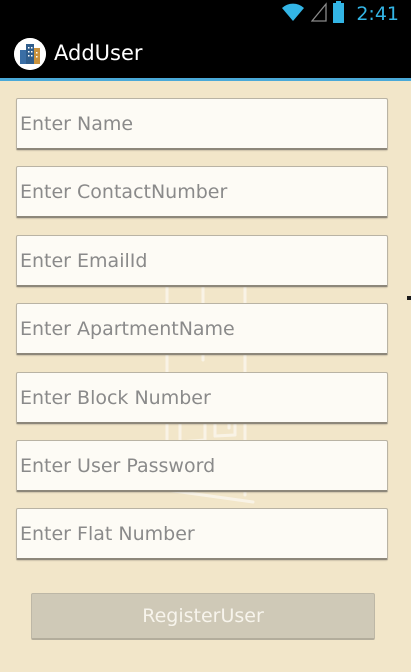 The image size is (411, 672). I want to click on action-bar-divider, so click(205, 79).